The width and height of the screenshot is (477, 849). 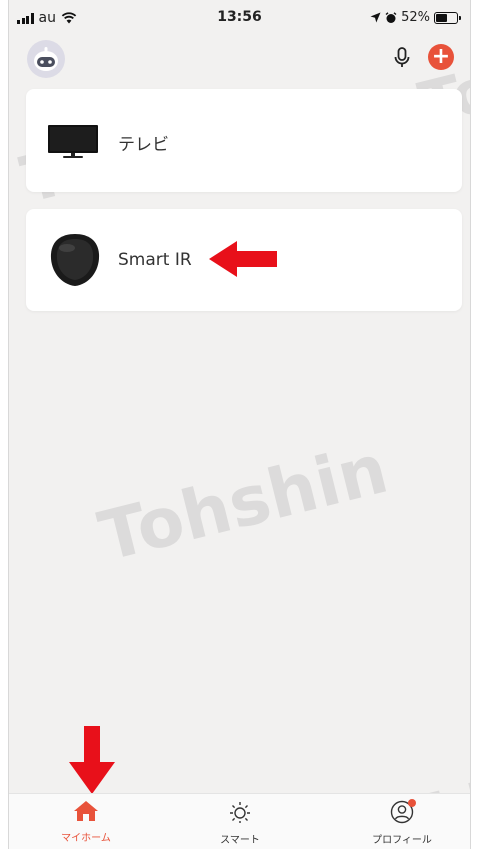 What do you see at coordinates (240, 812) in the screenshot?
I see `sun-icon` at bounding box center [240, 812].